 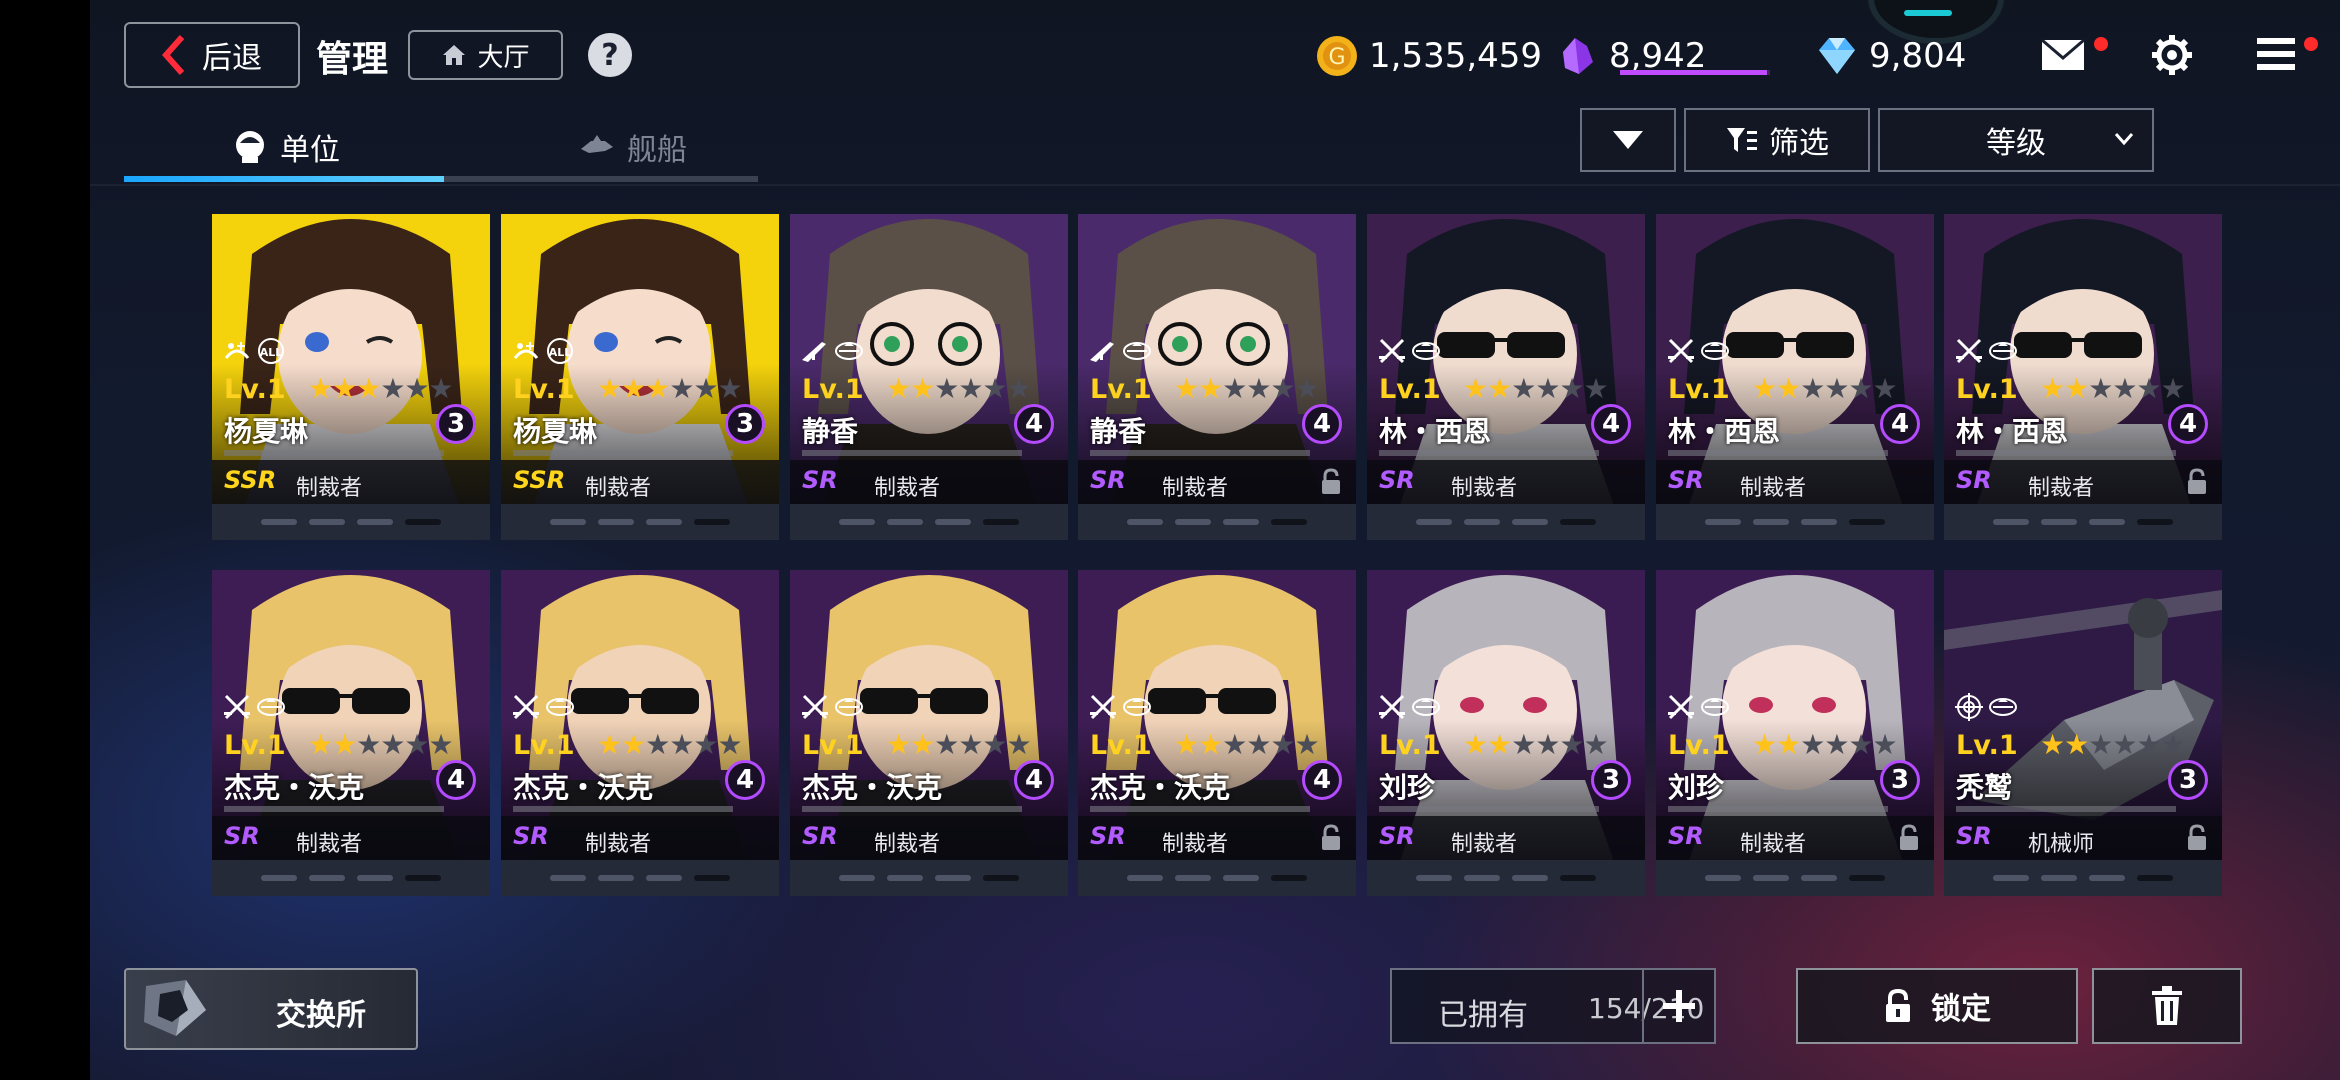 What do you see at coordinates (1898, 1005) in the screenshot?
I see `padlock-icon` at bounding box center [1898, 1005].